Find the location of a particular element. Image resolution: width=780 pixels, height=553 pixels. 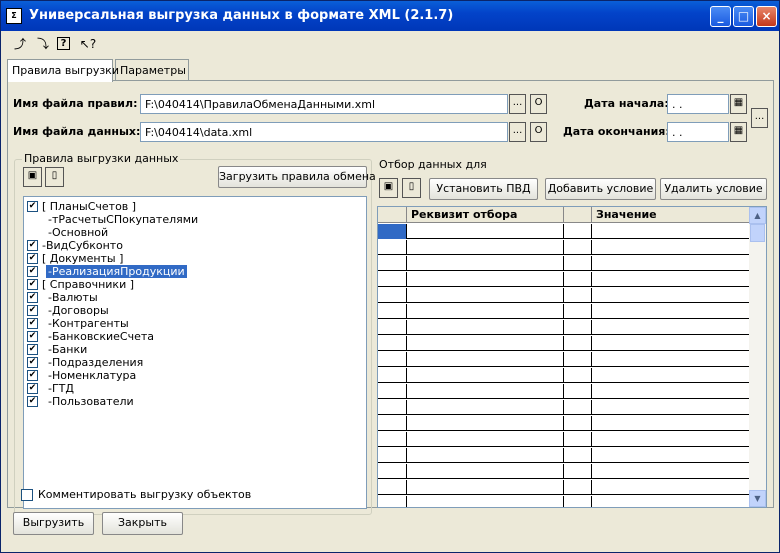

load-rules-button: Загрузить правила обмена is located at coordinates (297, 177).